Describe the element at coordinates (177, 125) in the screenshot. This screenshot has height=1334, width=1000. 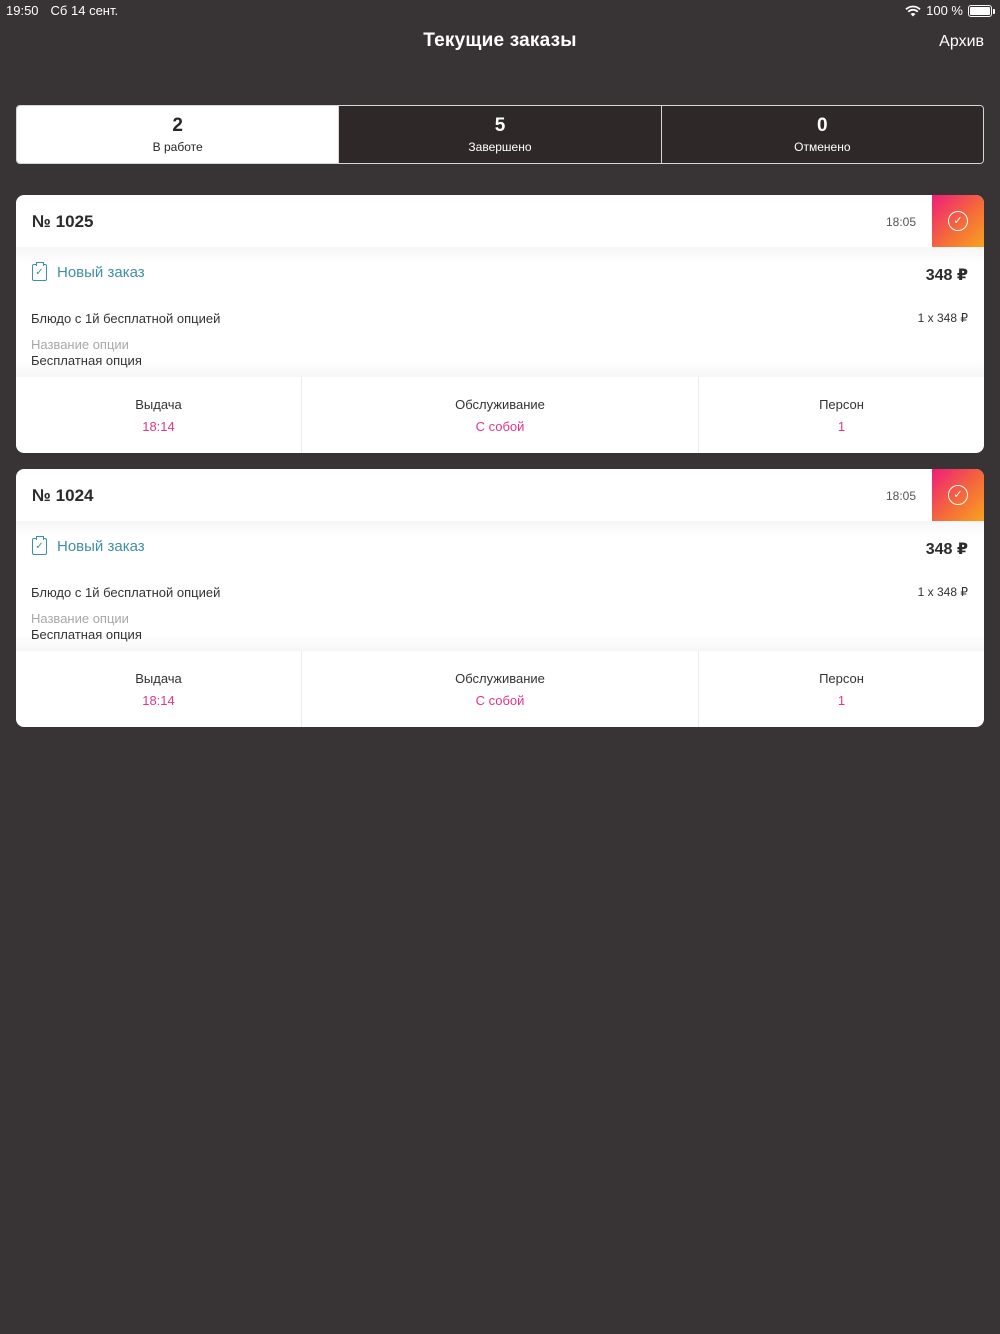
I see `segment-count: 2` at that location.